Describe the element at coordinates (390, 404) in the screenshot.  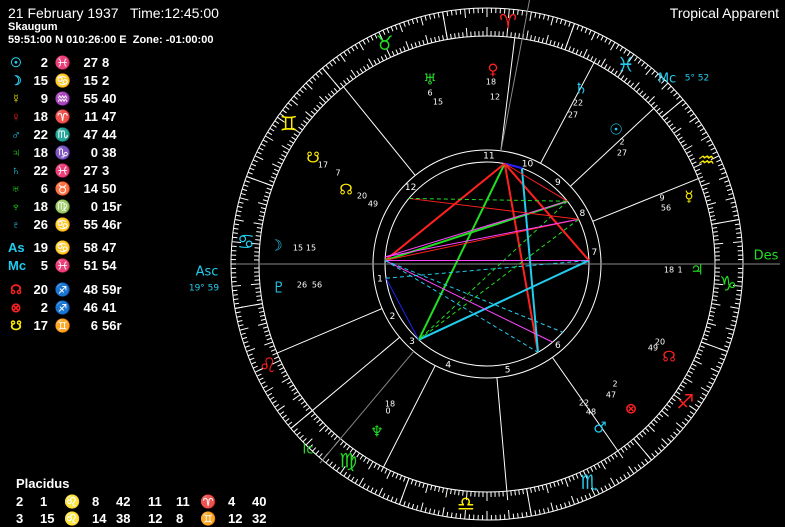
I see `planet-minute: 18` at that location.